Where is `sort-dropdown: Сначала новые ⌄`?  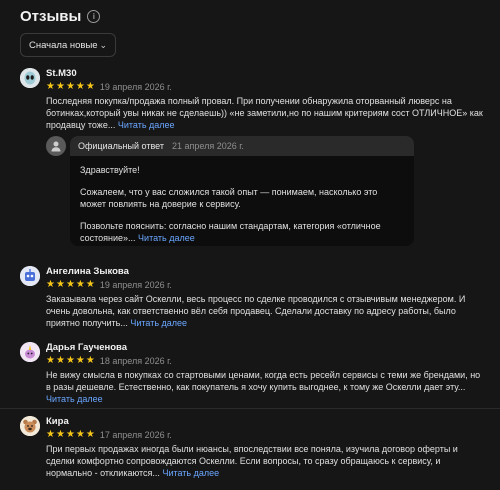
sort-dropdown: Сначала новые ⌄ is located at coordinates (68, 45).